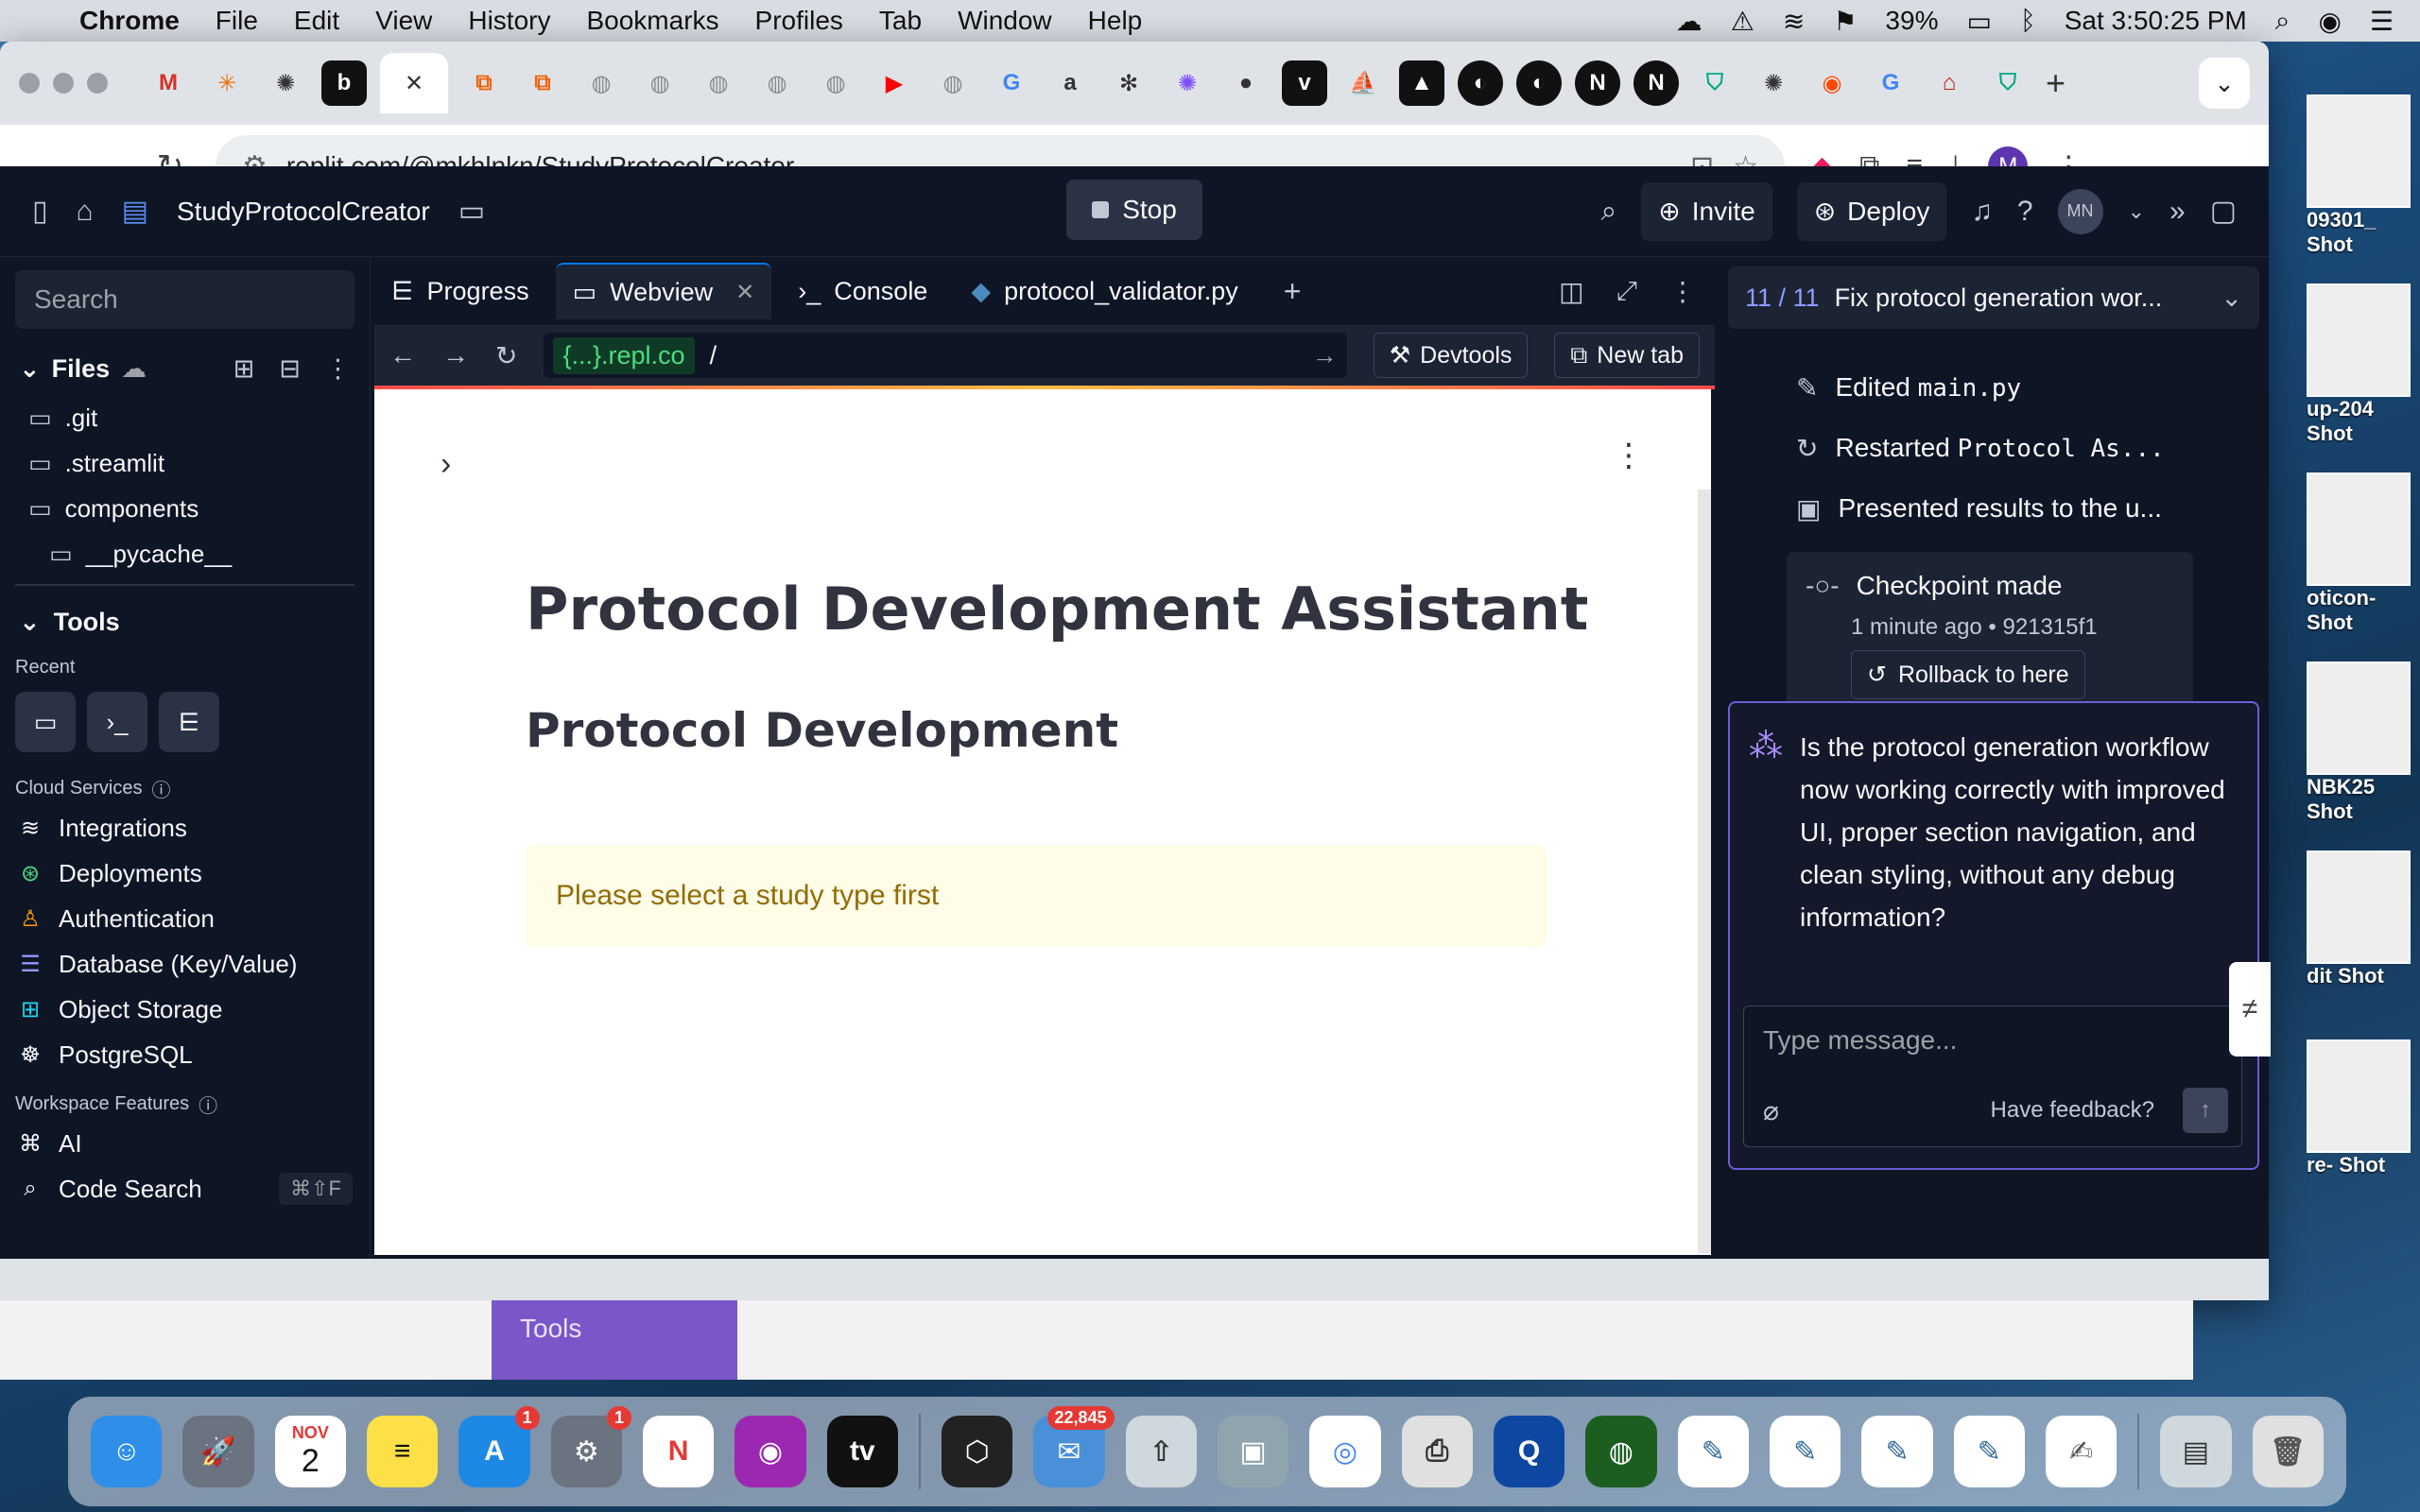  What do you see at coordinates (185, 463) in the screenshot?
I see `file-item-streamlit: ▭ .streamlit` at bounding box center [185, 463].